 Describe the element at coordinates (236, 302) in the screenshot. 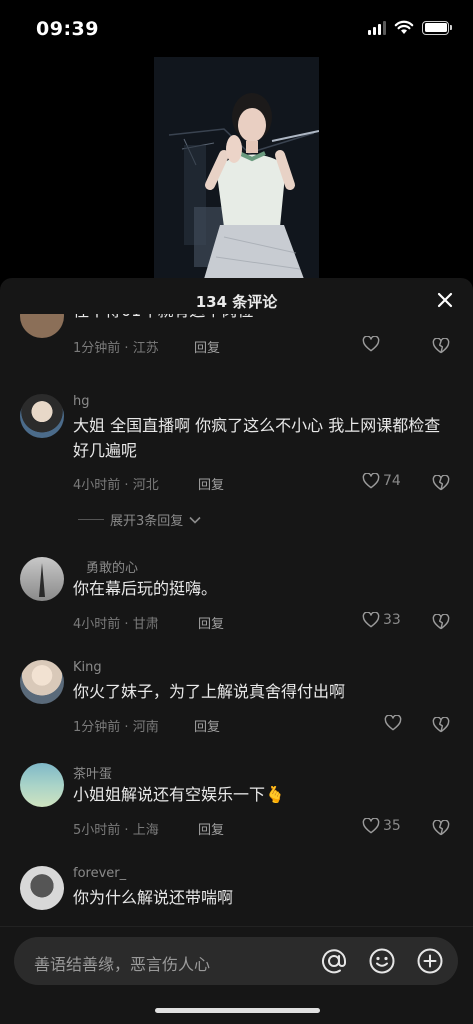

I see `comment-count-title: 134 条评论` at that location.